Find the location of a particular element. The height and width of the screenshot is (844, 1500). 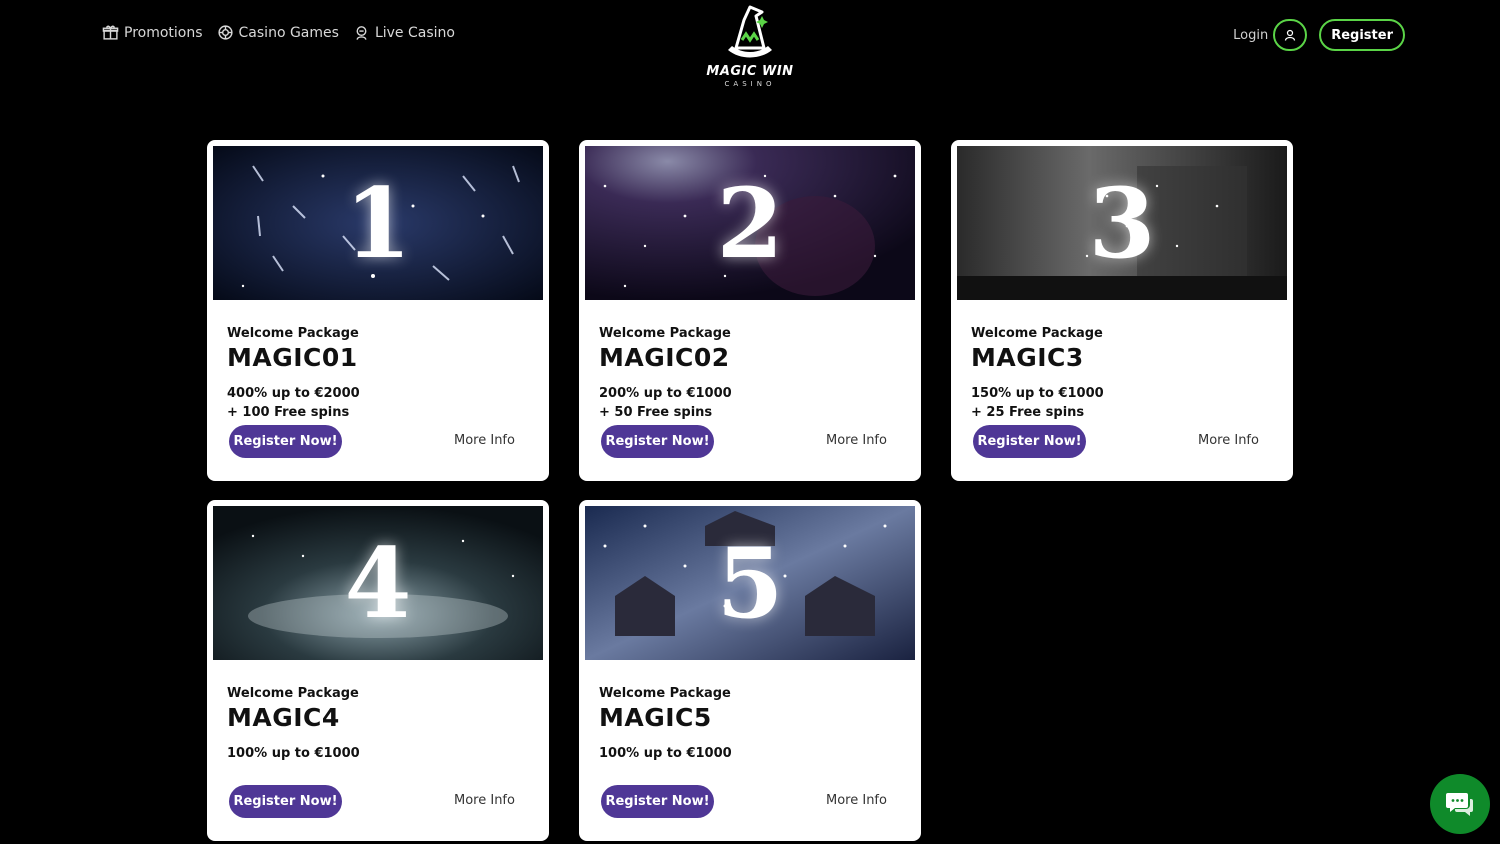

offer-text: 200% up to €1000 + 50 Free spins is located at coordinates (665, 403).